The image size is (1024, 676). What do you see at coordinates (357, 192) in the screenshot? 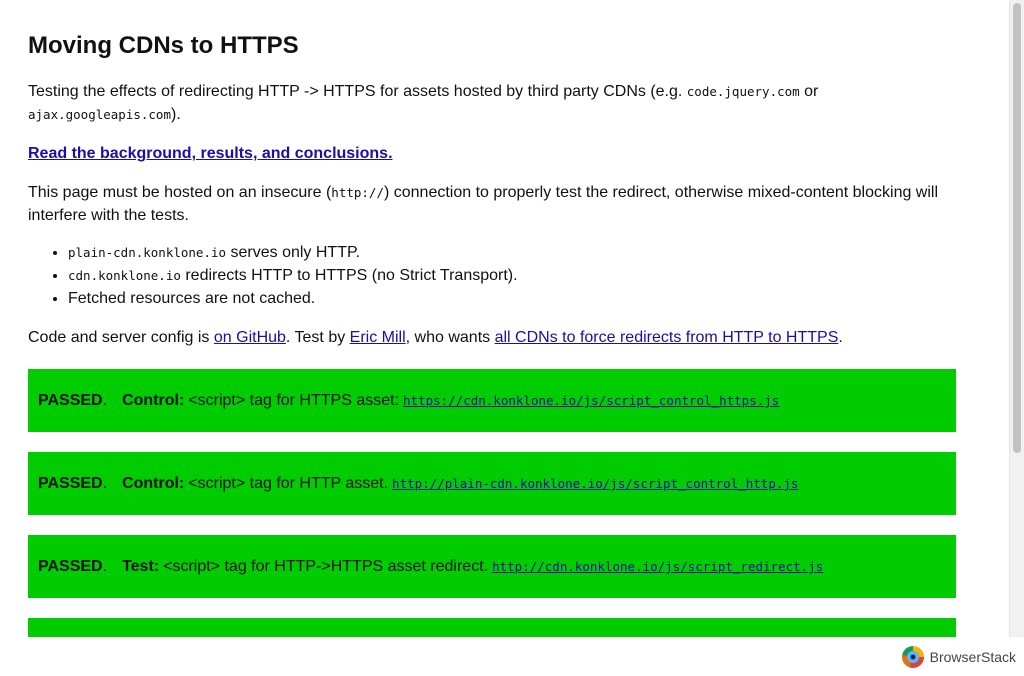
I see `hosted-code-http: http://` at bounding box center [357, 192].